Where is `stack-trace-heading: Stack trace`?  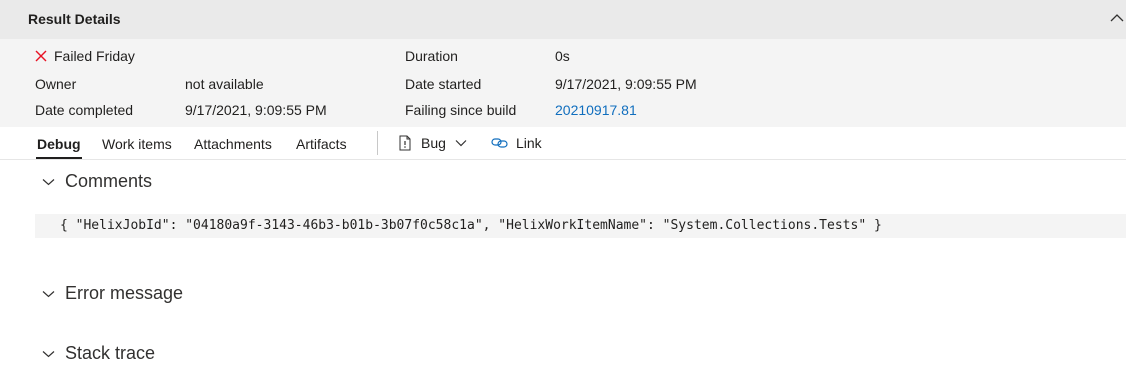
stack-trace-heading: Stack trace is located at coordinates (110, 353).